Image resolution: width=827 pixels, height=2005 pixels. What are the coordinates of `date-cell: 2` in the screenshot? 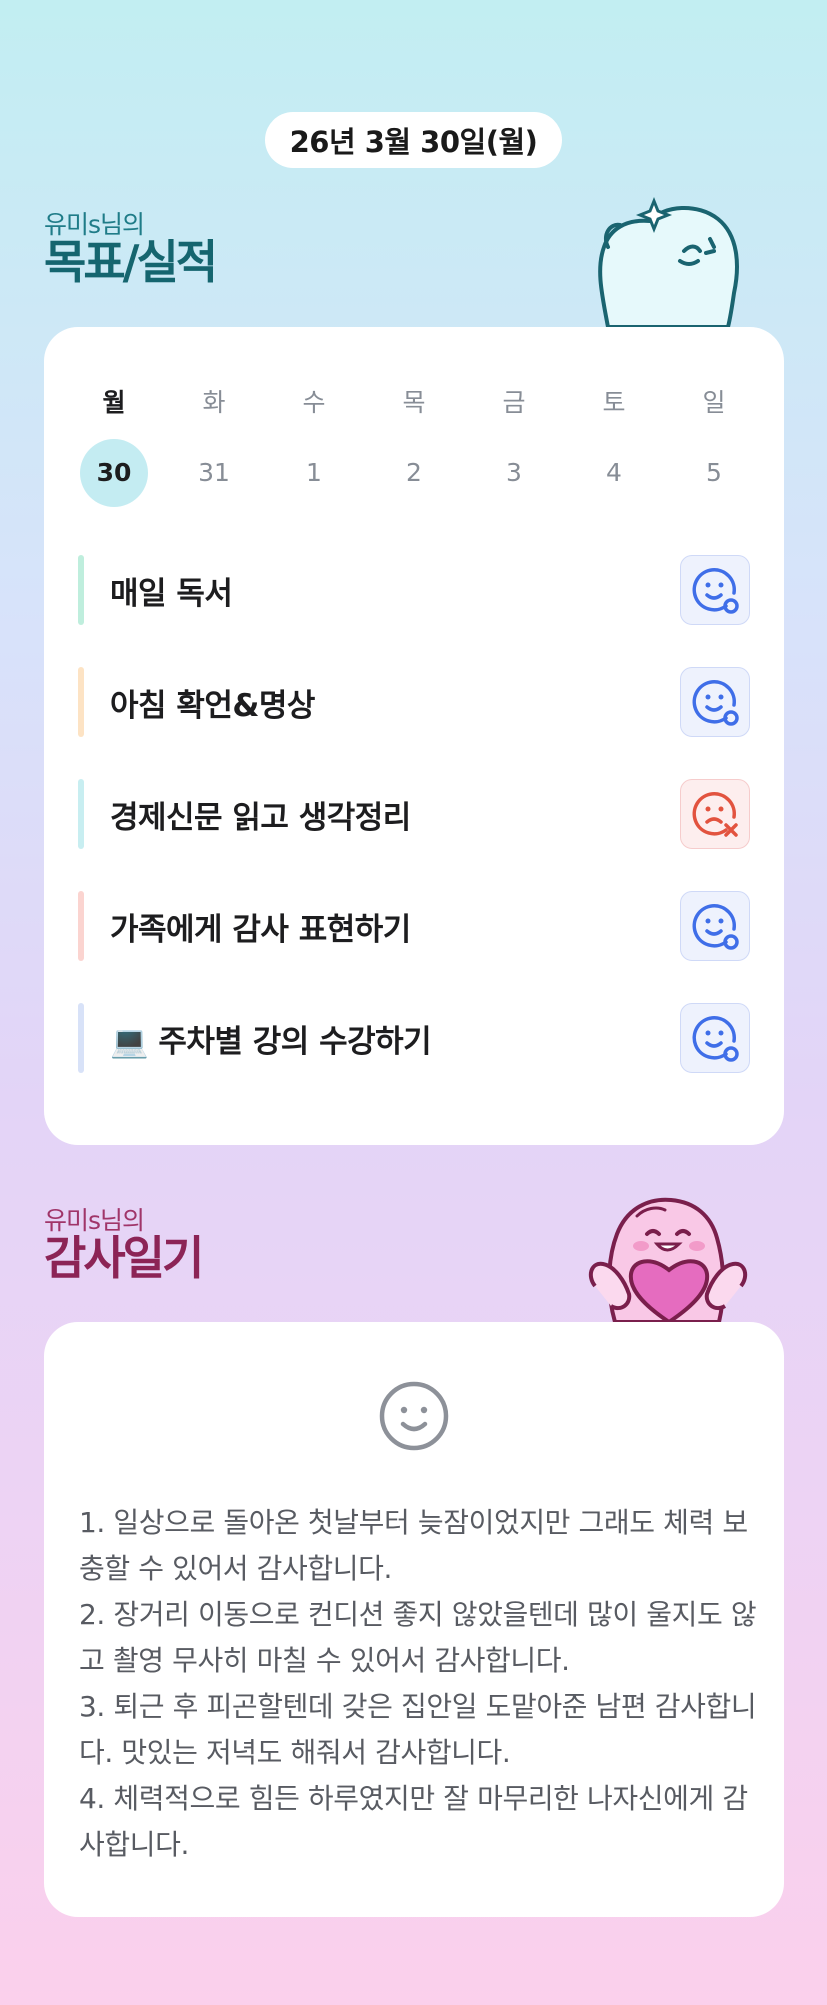 It's located at (414, 473).